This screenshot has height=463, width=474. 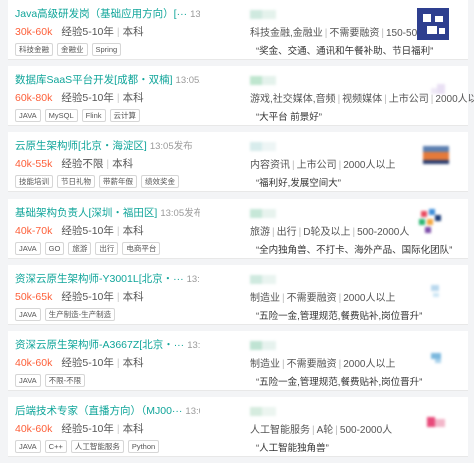 I want to click on company-welfare: “大平台 前景好”, so click(x=289, y=117).